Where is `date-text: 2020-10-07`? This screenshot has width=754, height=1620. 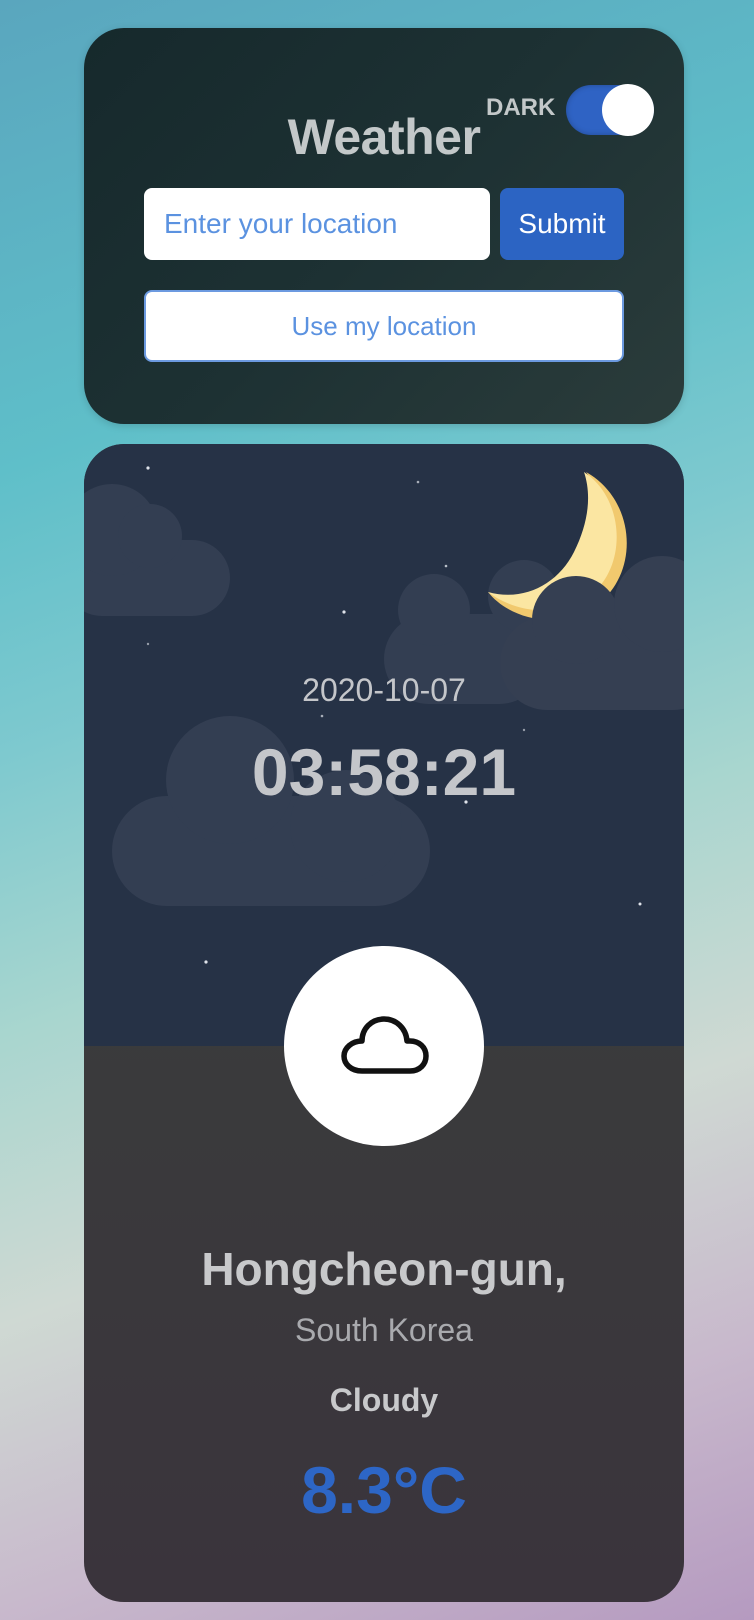 date-text: 2020-10-07 is located at coordinates (384, 690).